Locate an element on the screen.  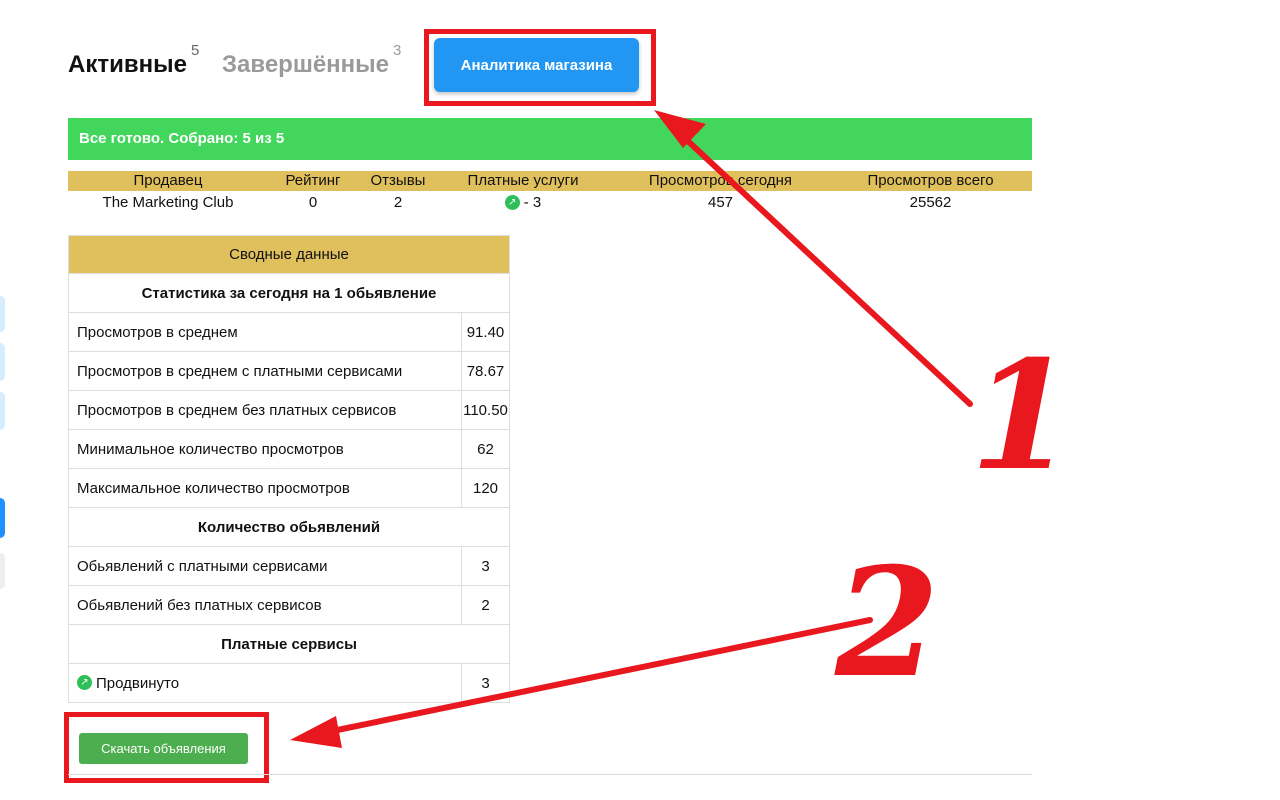
seller-views-total: 25562 is located at coordinates (930, 202).